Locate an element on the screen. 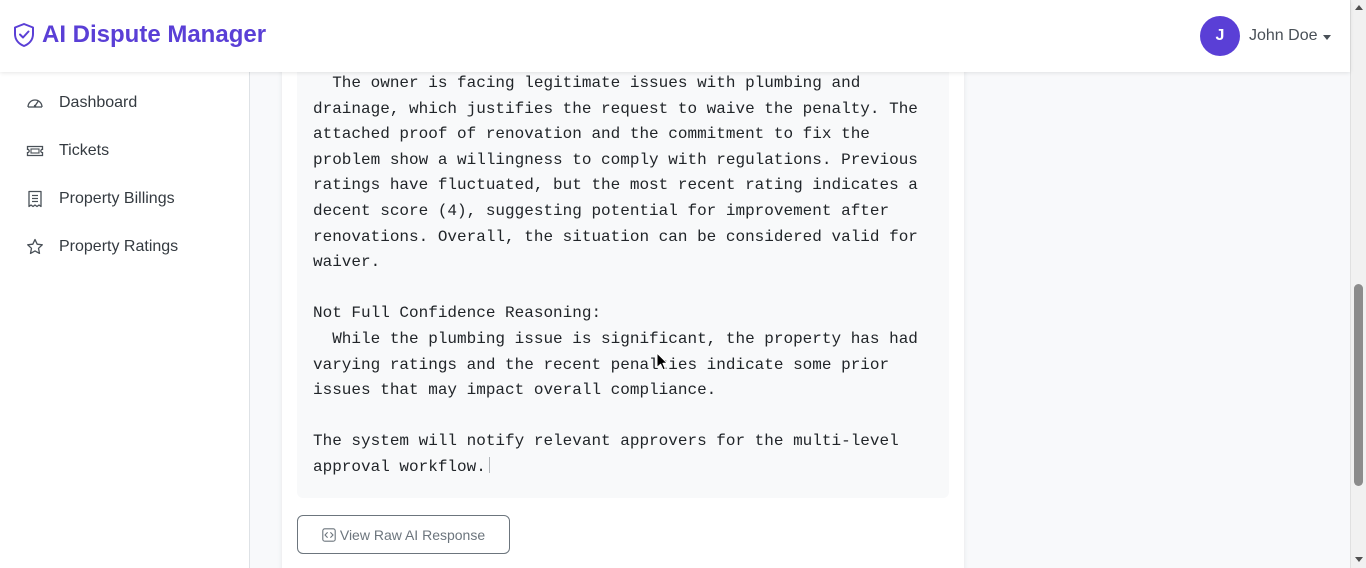 This screenshot has width=1366, height=568. mouse-pointer-icon is located at coordinates (662, 361).